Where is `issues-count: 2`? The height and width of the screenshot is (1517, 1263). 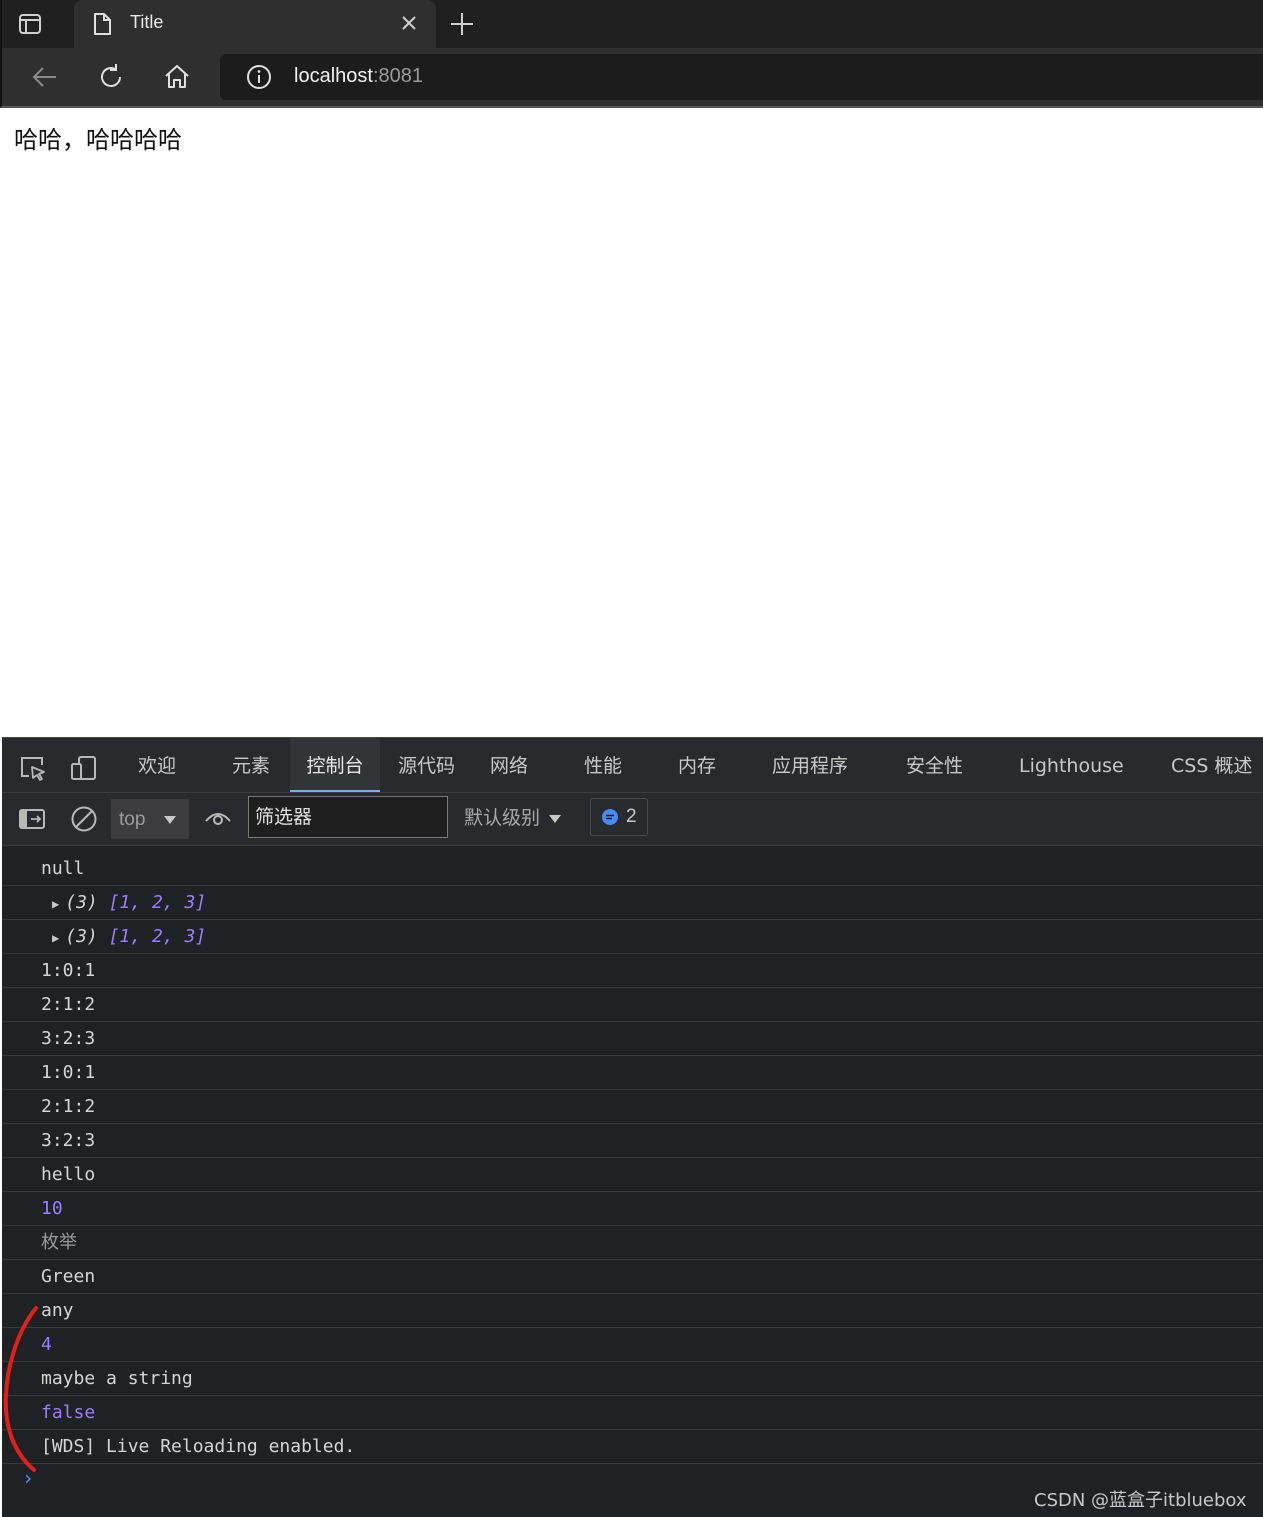 issues-count: 2 is located at coordinates (631, 816).